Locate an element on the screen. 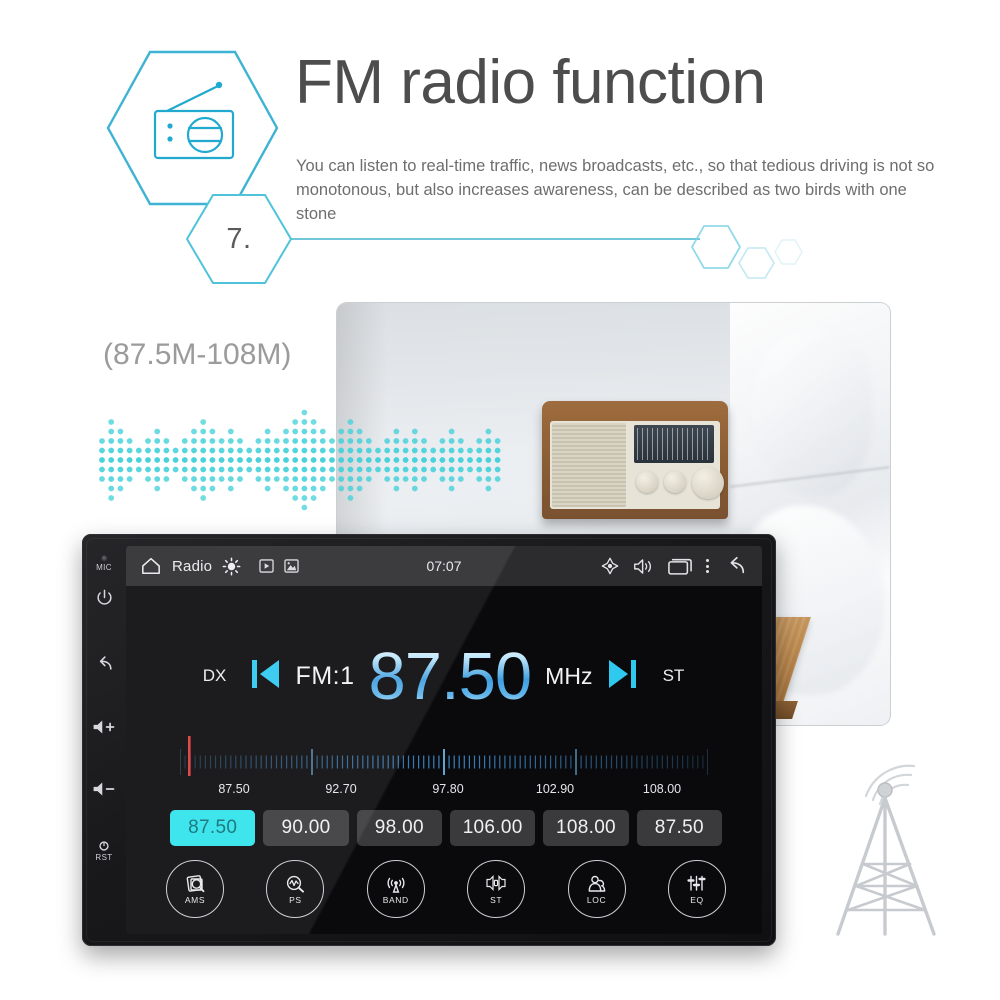 The image size is (1000, 1000). frequency-unit: MHz is located at coordinates (569, 675).